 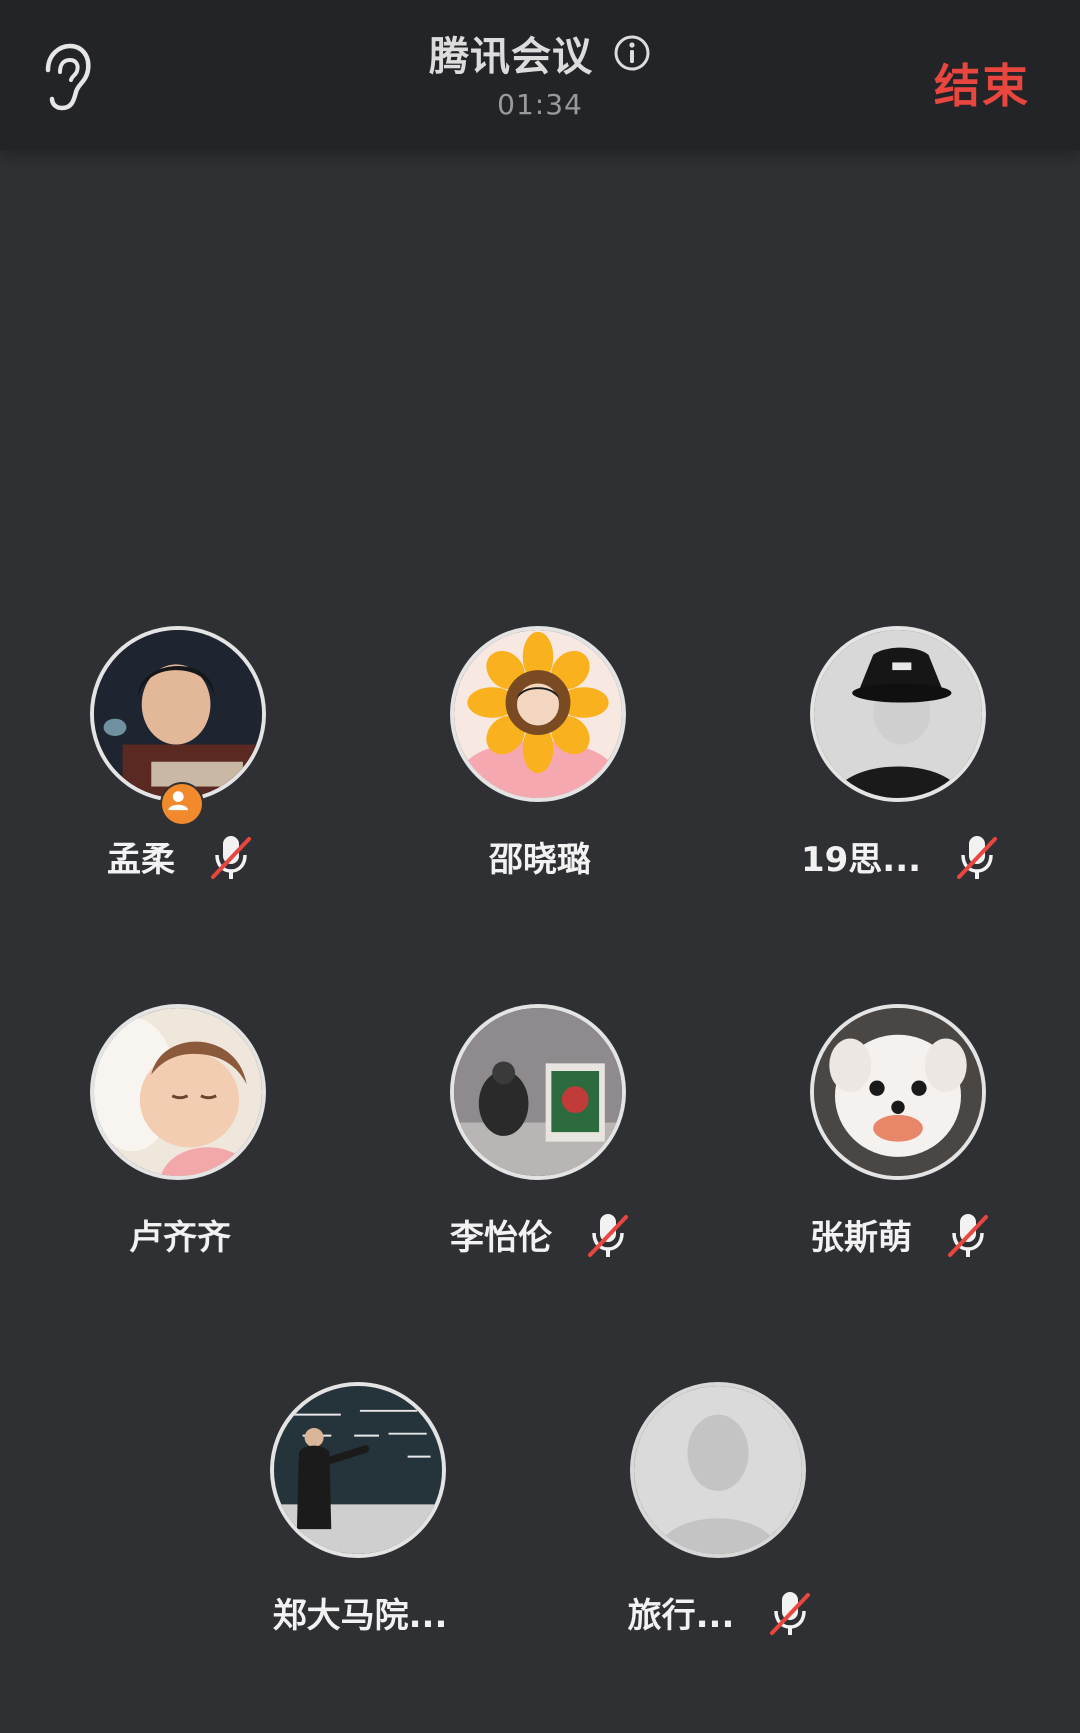 I want to click on default-person-icon, so click(x=718, y=1470).